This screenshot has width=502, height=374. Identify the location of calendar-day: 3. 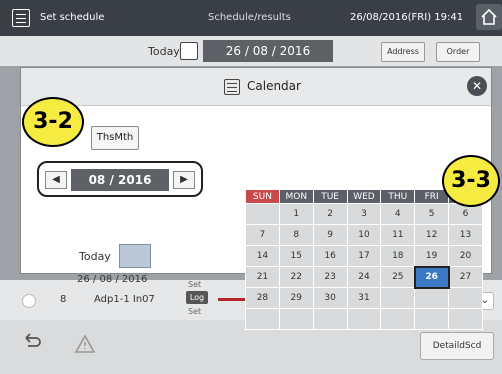
(364, 214).